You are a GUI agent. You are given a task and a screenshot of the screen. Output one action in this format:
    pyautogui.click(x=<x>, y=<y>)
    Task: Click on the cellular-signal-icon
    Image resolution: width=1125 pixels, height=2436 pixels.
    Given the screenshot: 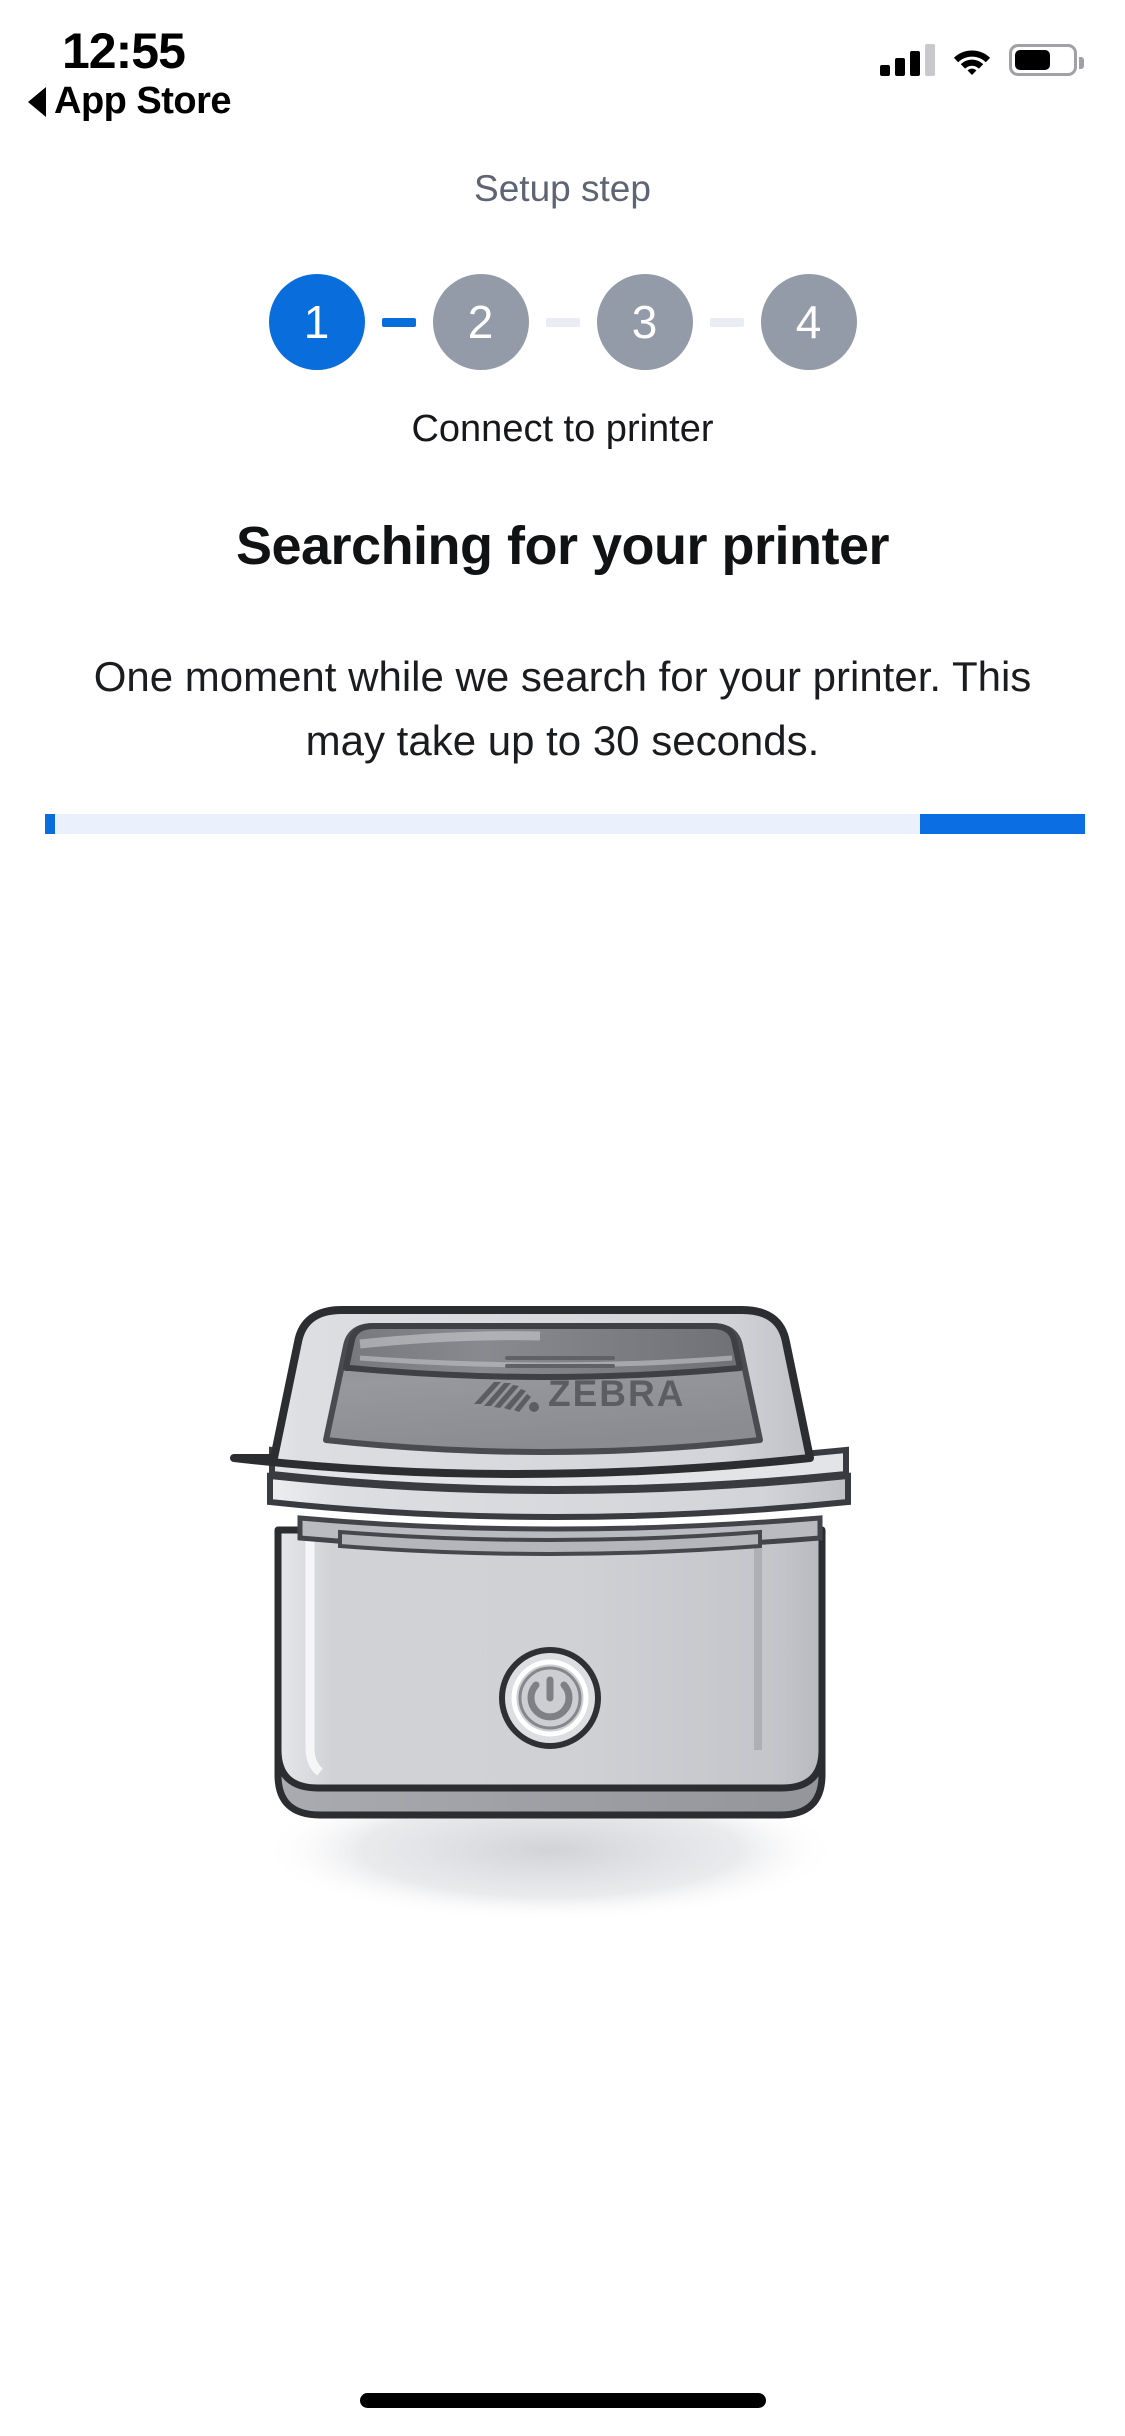 What is the action you would take?
    pyautogui.click(x=907, y=60)
    